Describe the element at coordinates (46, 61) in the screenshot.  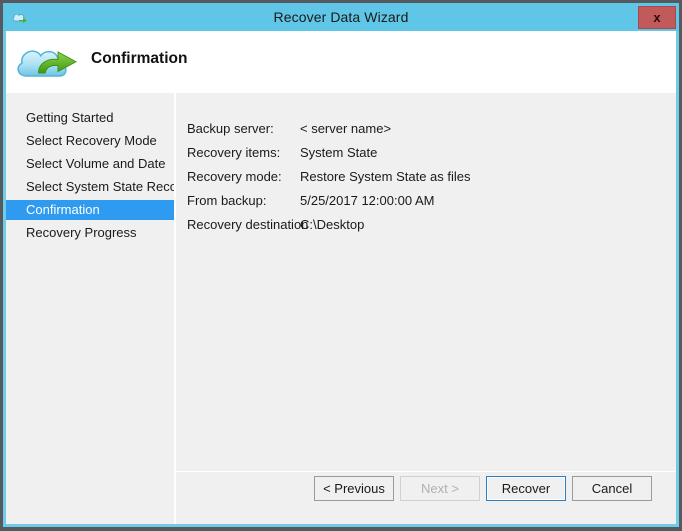
I see `cloud-recovery-icon` at that location.